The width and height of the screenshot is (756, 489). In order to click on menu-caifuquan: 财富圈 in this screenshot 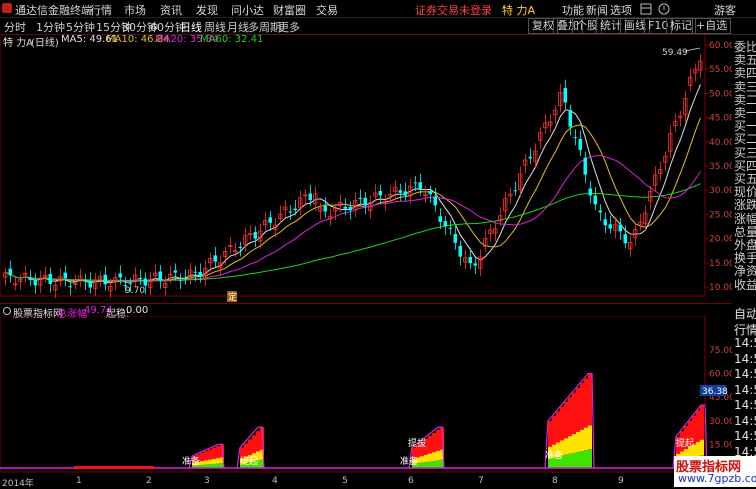, I will do `click(289, 10)`.